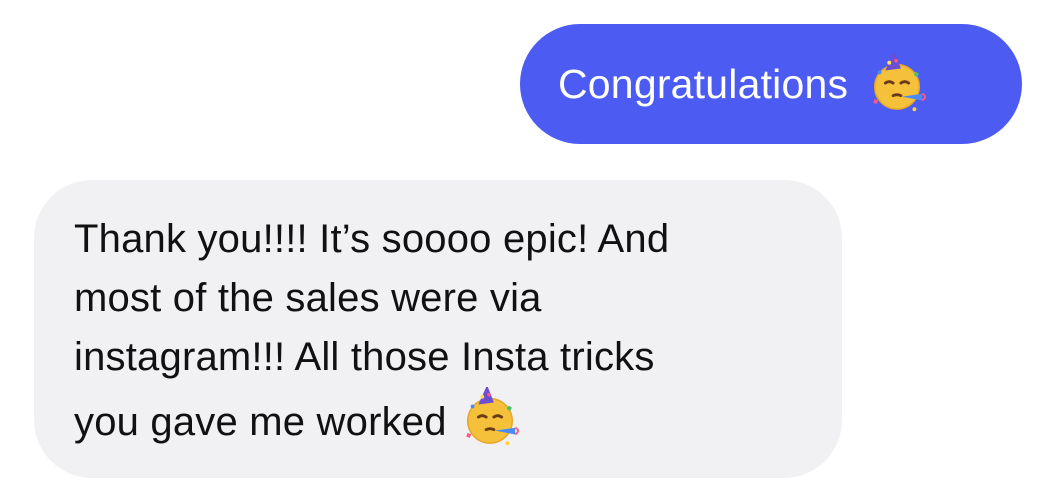  Describe the element at coordinates (260, 422) in the screenshot. I see `incoming-message-line-text: you gave me worked` at that location.